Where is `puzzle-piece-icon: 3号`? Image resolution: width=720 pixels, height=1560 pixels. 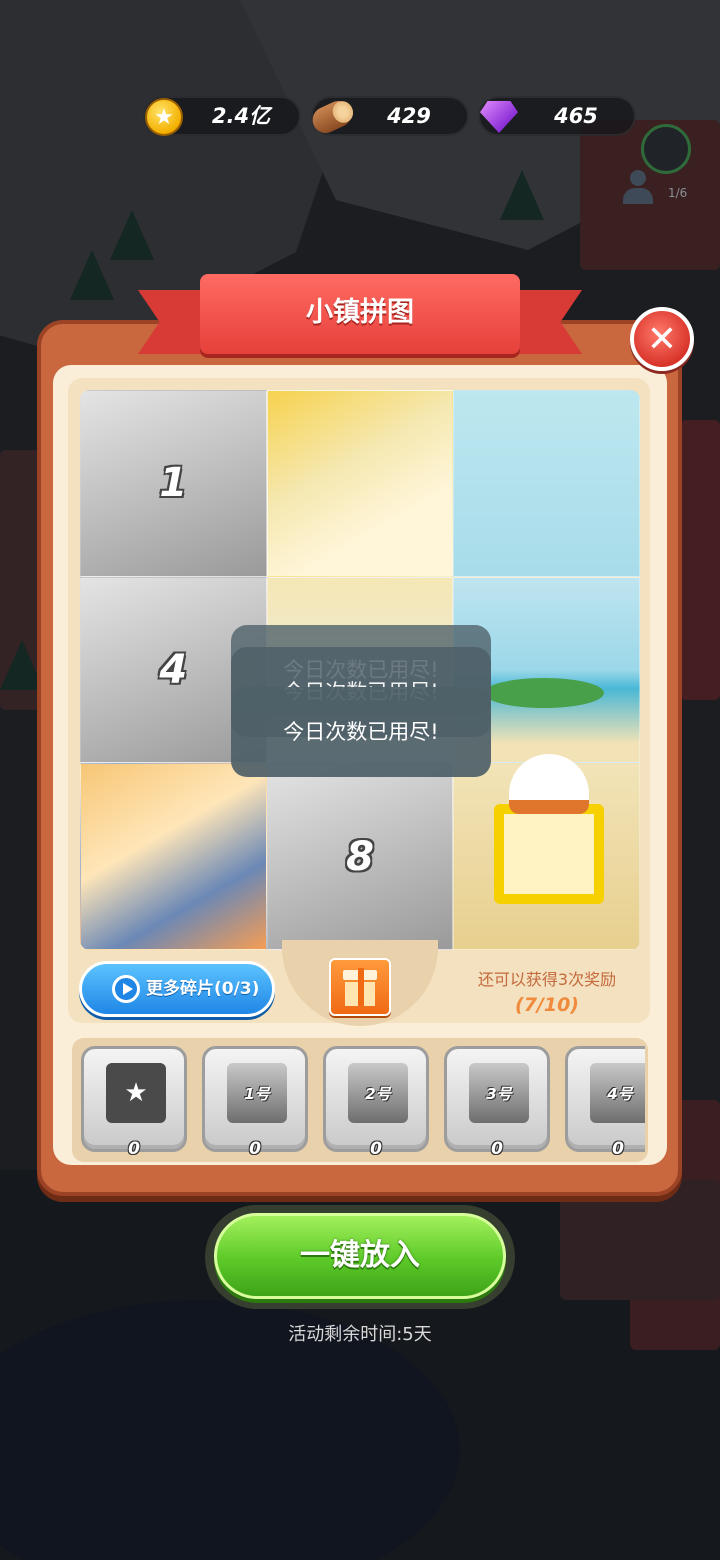 puzzle-piece-icon: 3号 is located at coordinates (499, 1093).